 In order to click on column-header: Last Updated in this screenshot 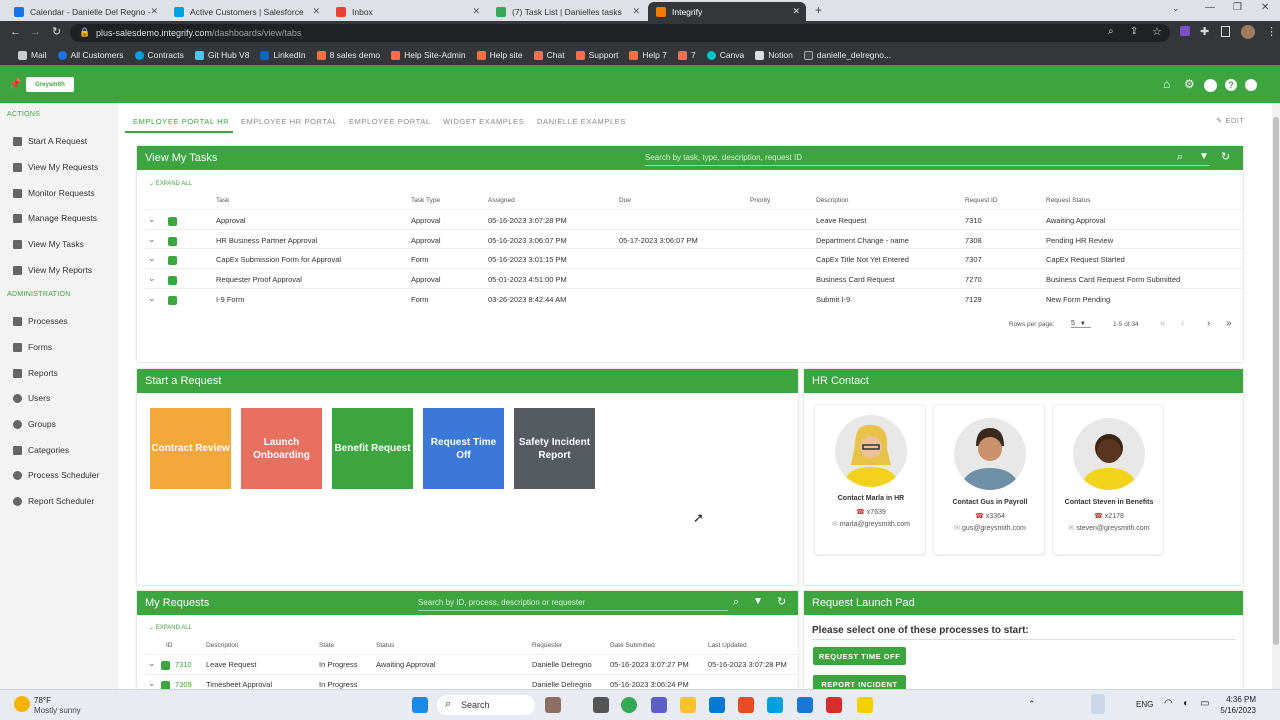, I will do `click(727, 645)`.